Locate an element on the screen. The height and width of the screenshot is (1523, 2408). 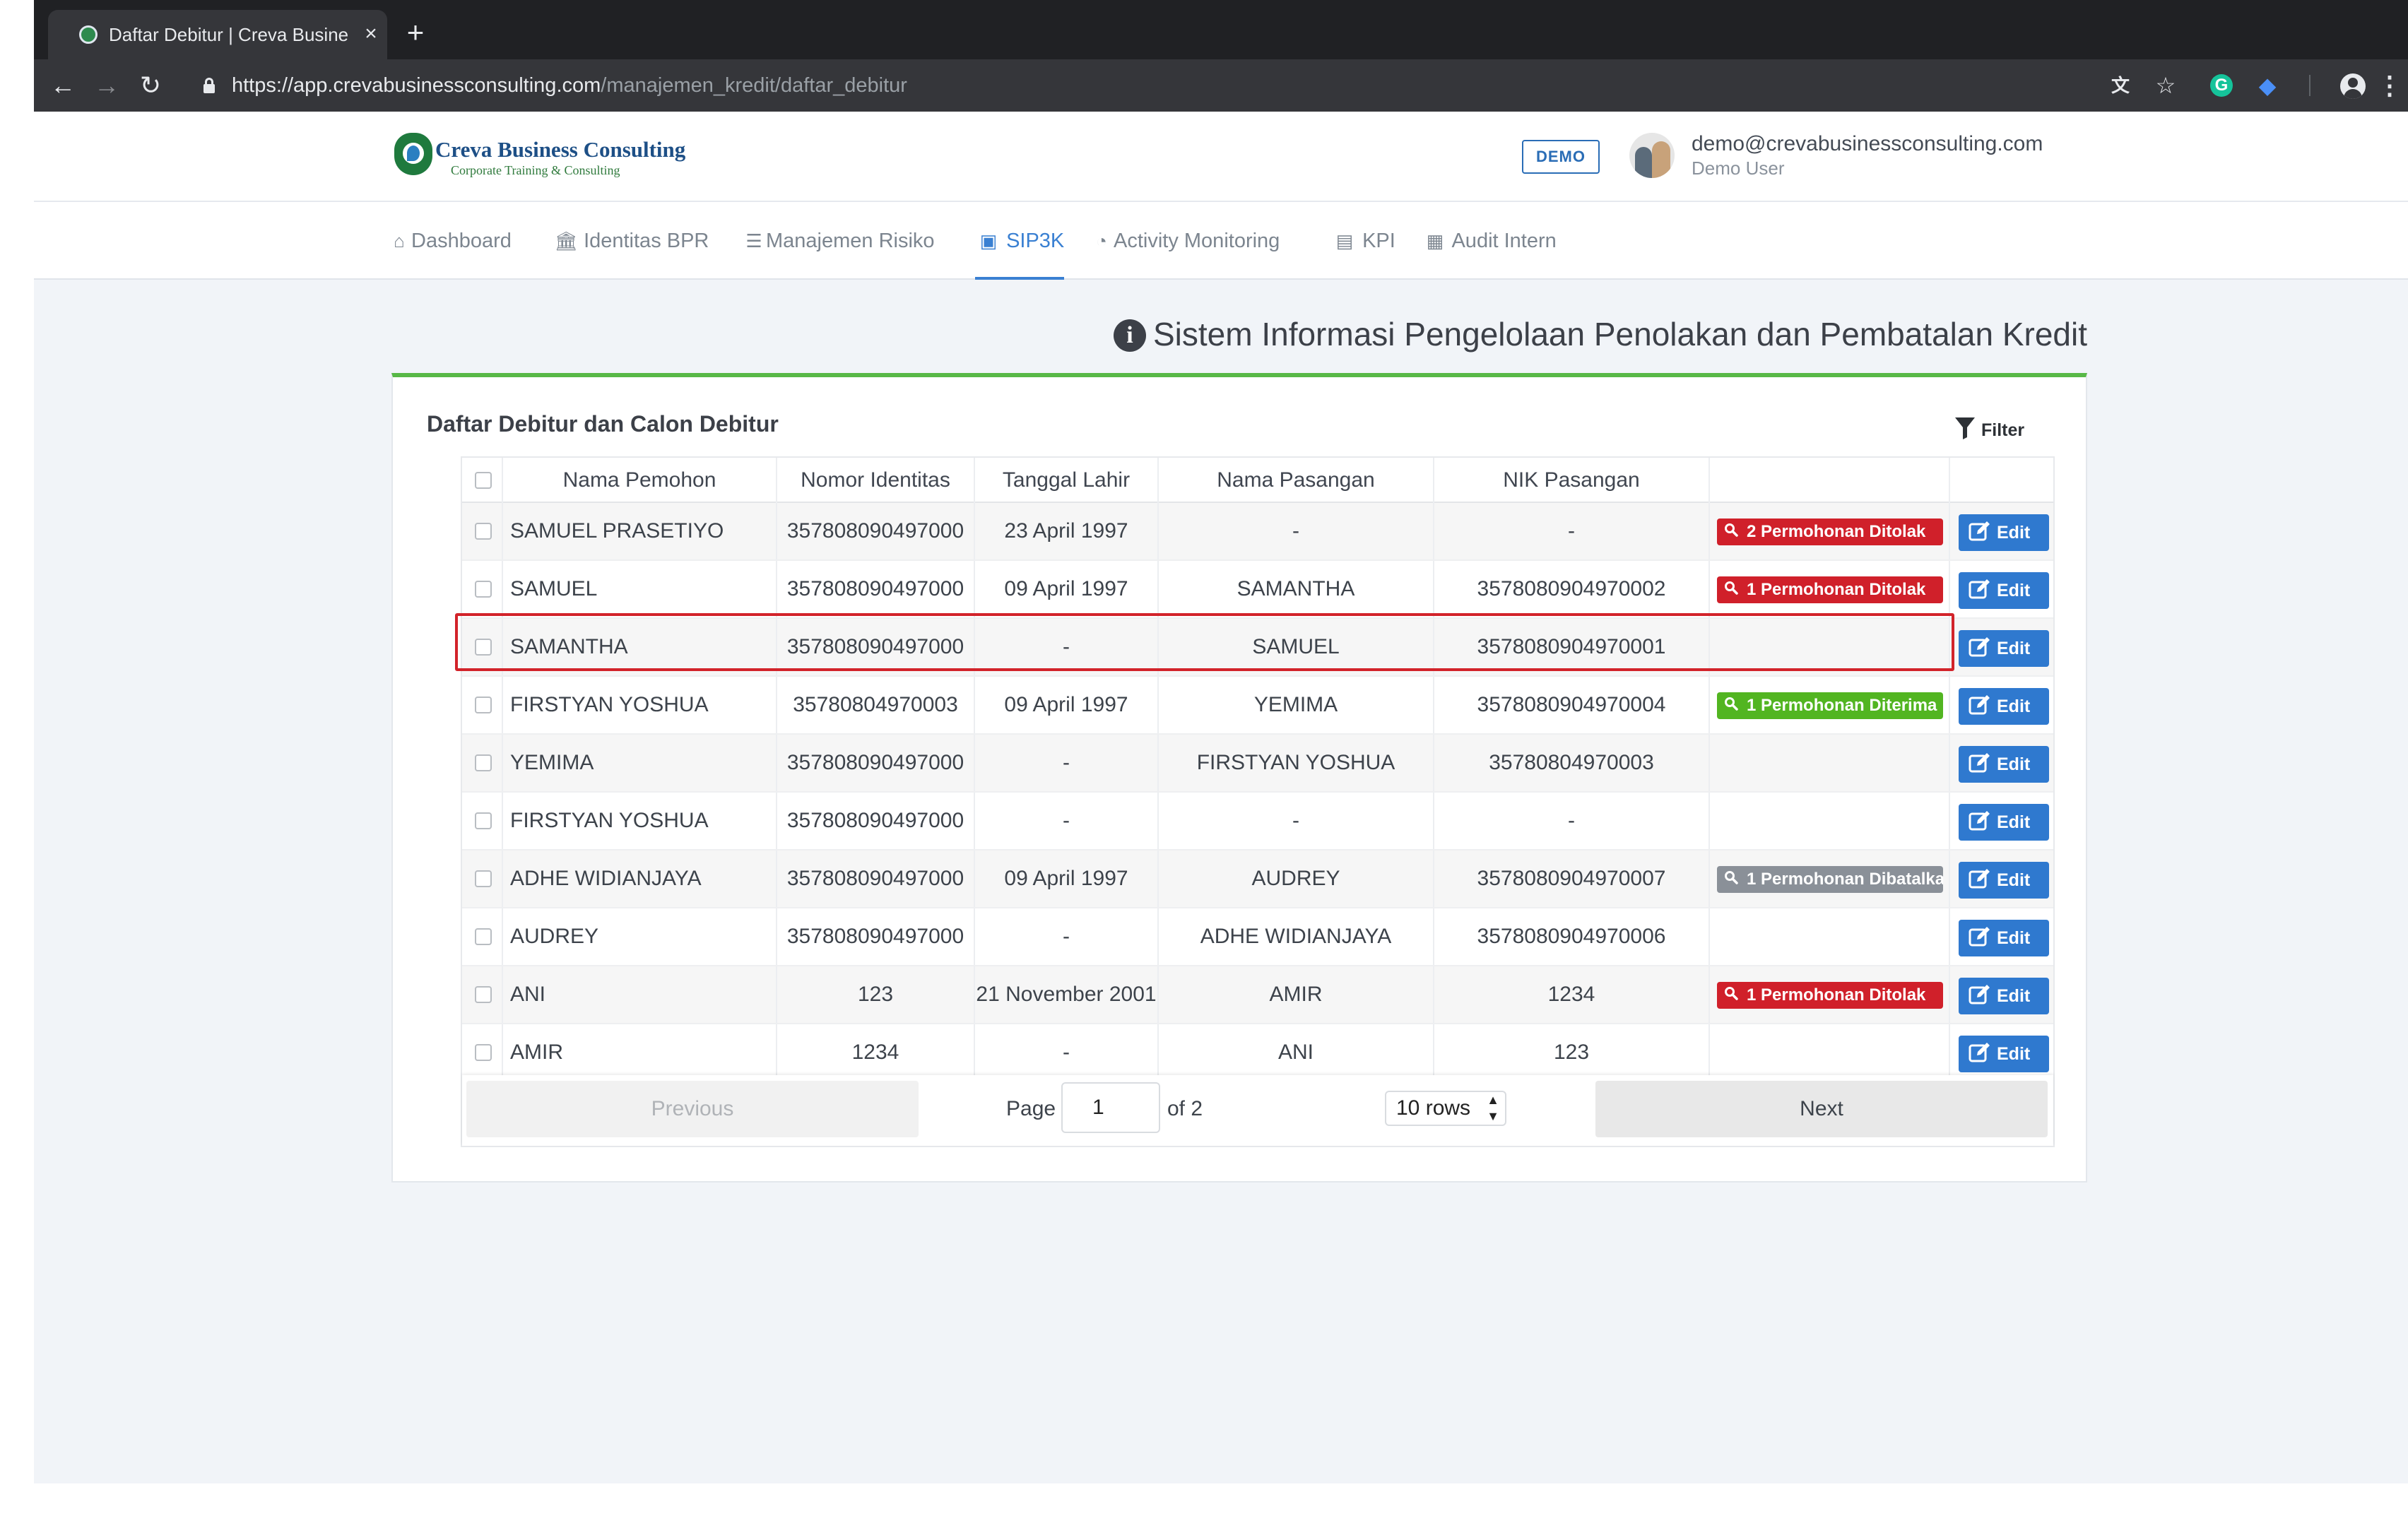
cell-nama-pasangan: - is located at coordinates (1296, 821).